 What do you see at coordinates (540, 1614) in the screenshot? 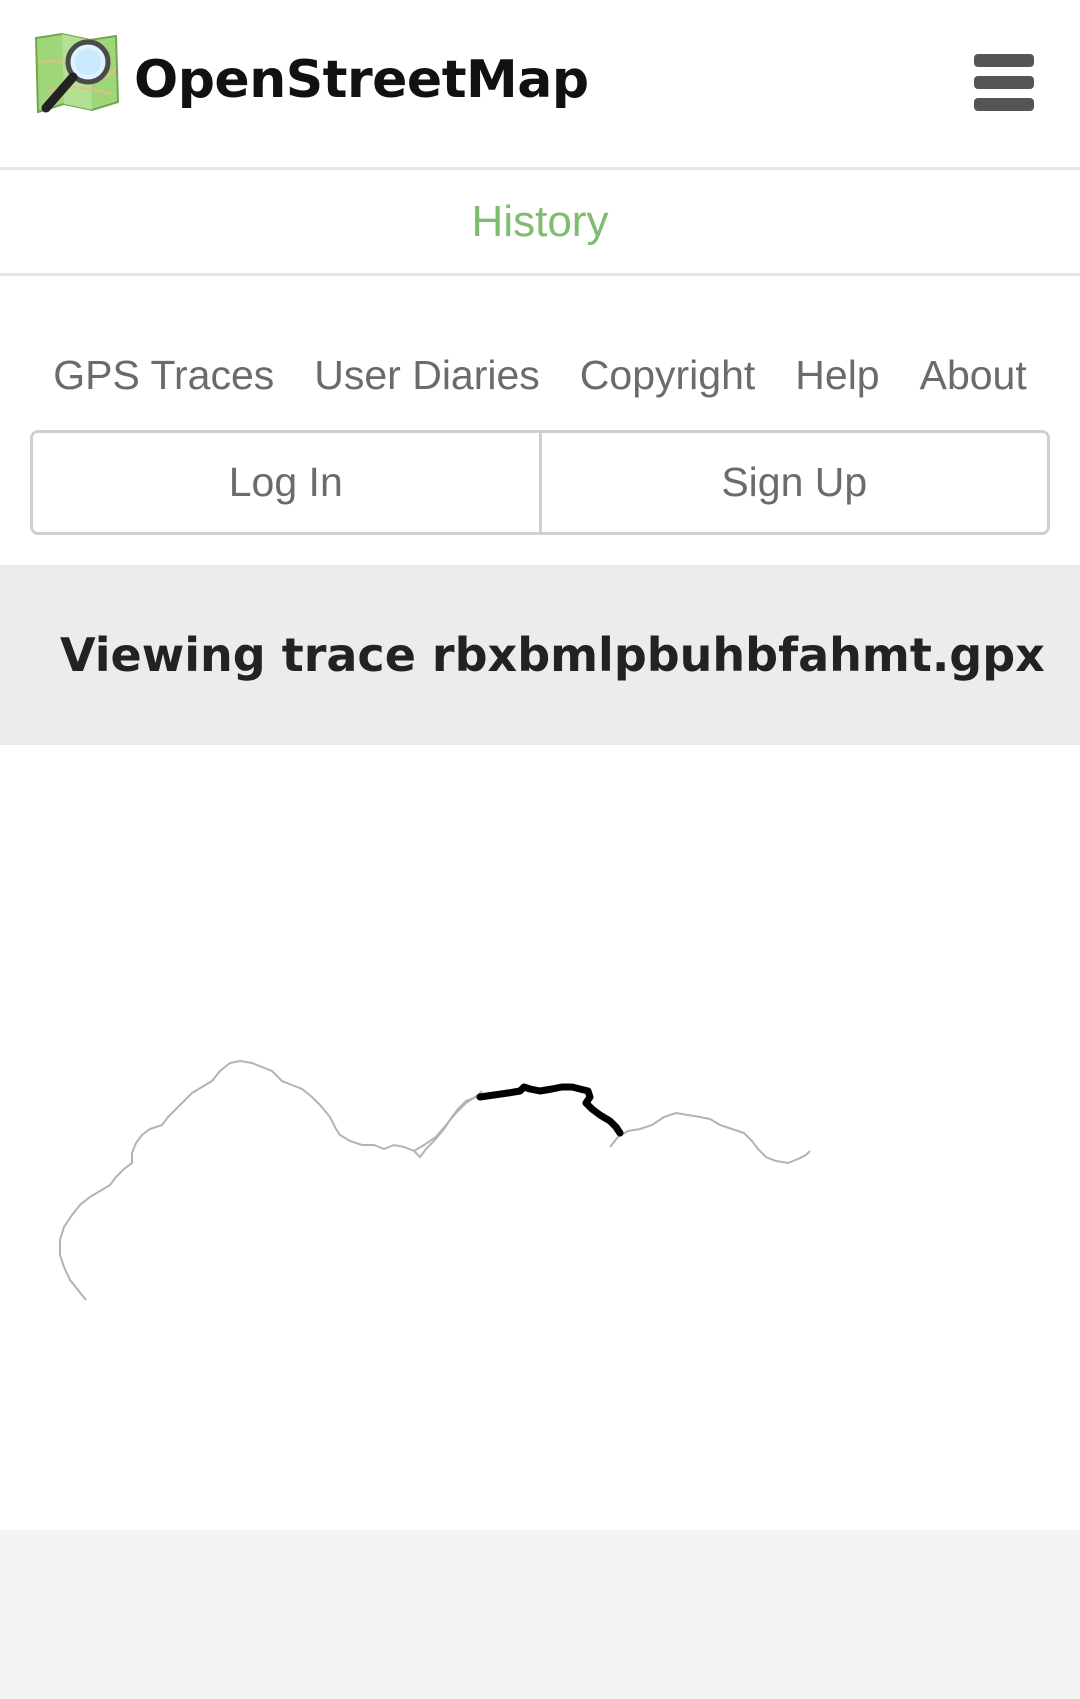
I see `page-footer-area` at bounding box center [540, 1614].